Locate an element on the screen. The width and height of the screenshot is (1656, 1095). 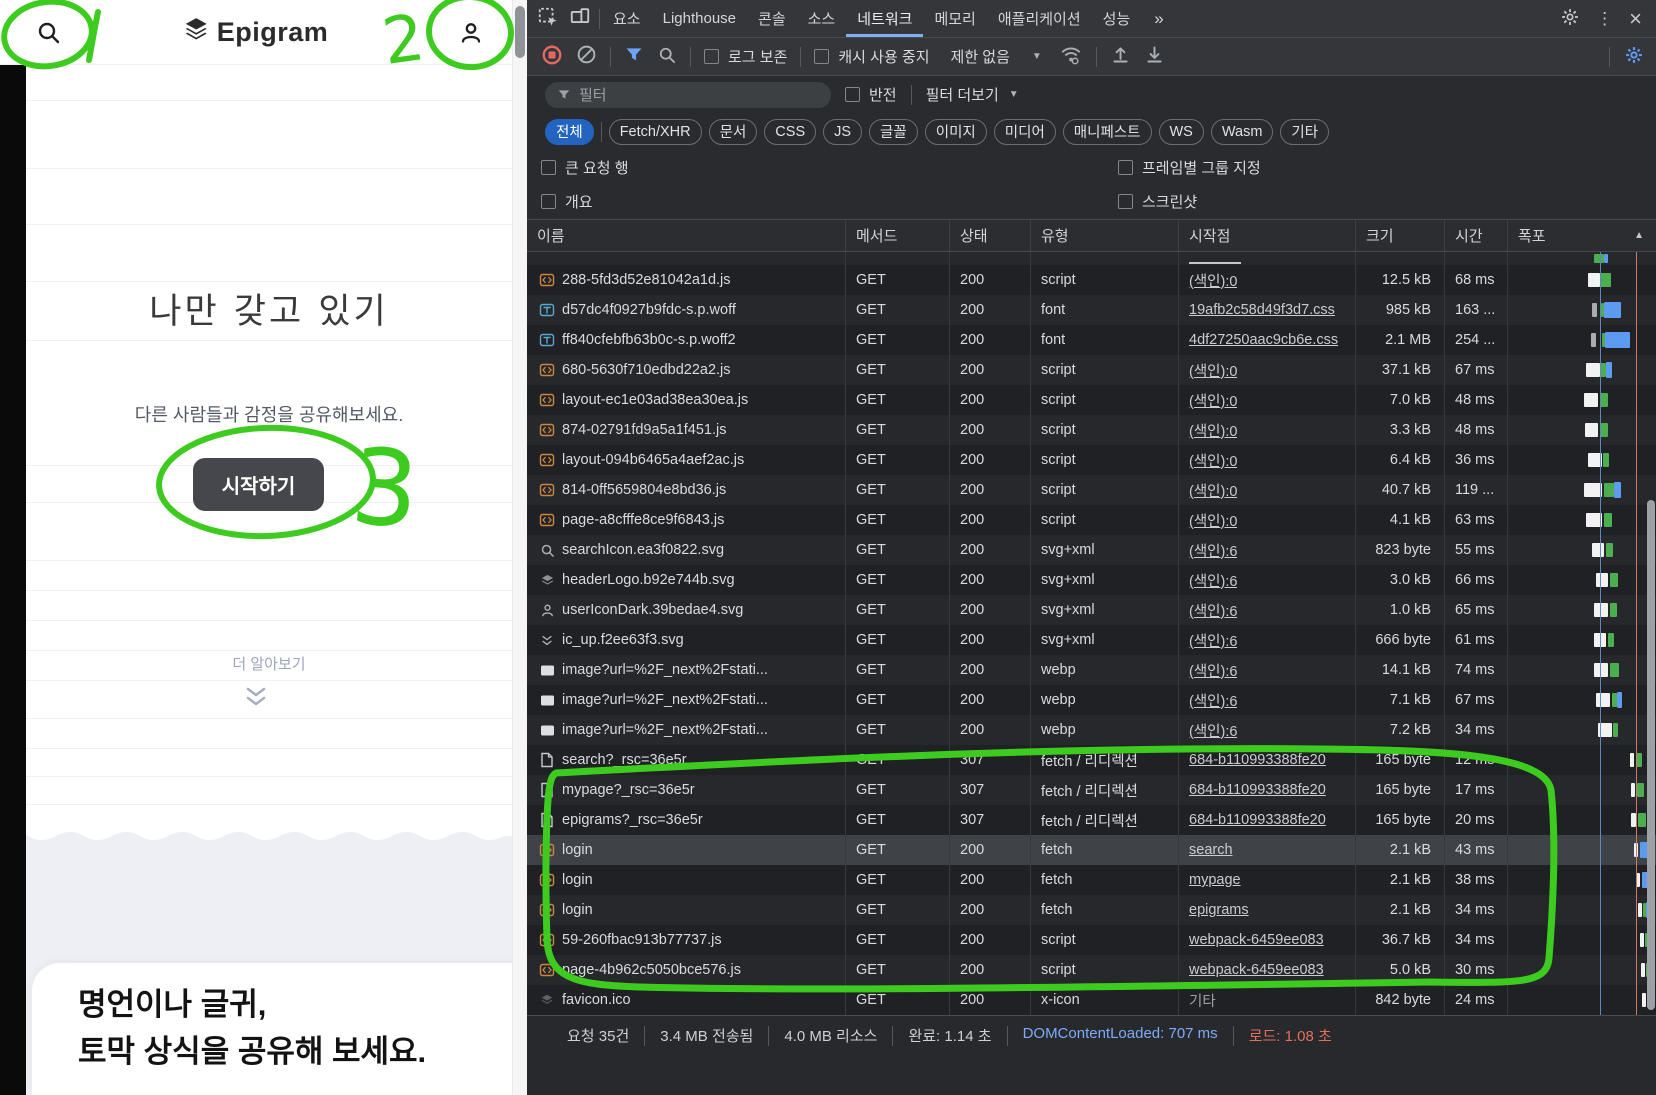
learn-more-label: 더 알아보기 is located at coordinates (269, 663).